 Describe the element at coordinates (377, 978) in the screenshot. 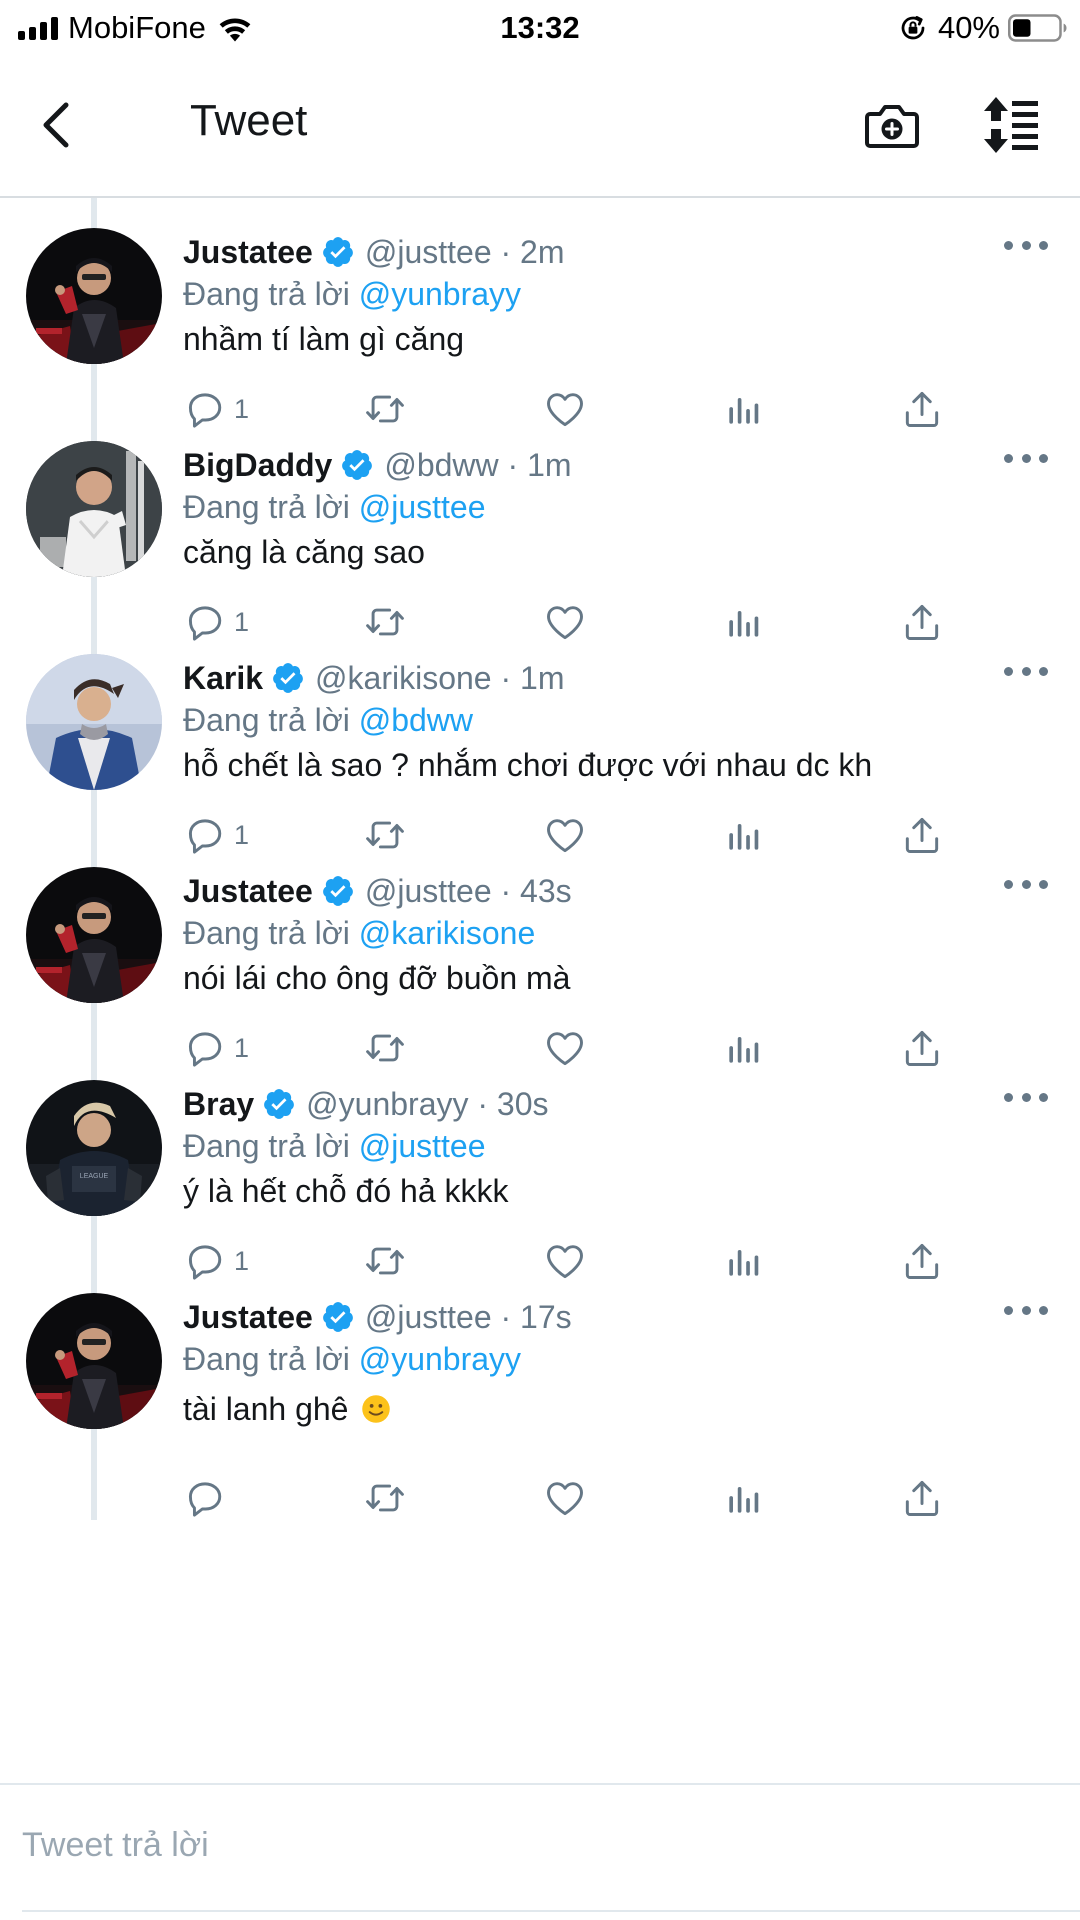

I see `tweet-text: nói lái cho ông đỡ buồn mà` at that location.